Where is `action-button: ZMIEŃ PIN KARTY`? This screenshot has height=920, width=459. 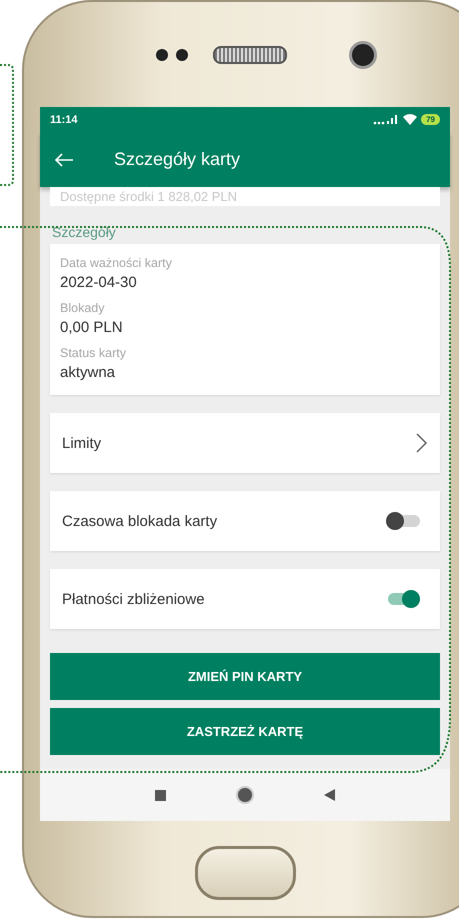
action-button: ZMIEŃ PIN KARTY is located at coordinates (245, 676).